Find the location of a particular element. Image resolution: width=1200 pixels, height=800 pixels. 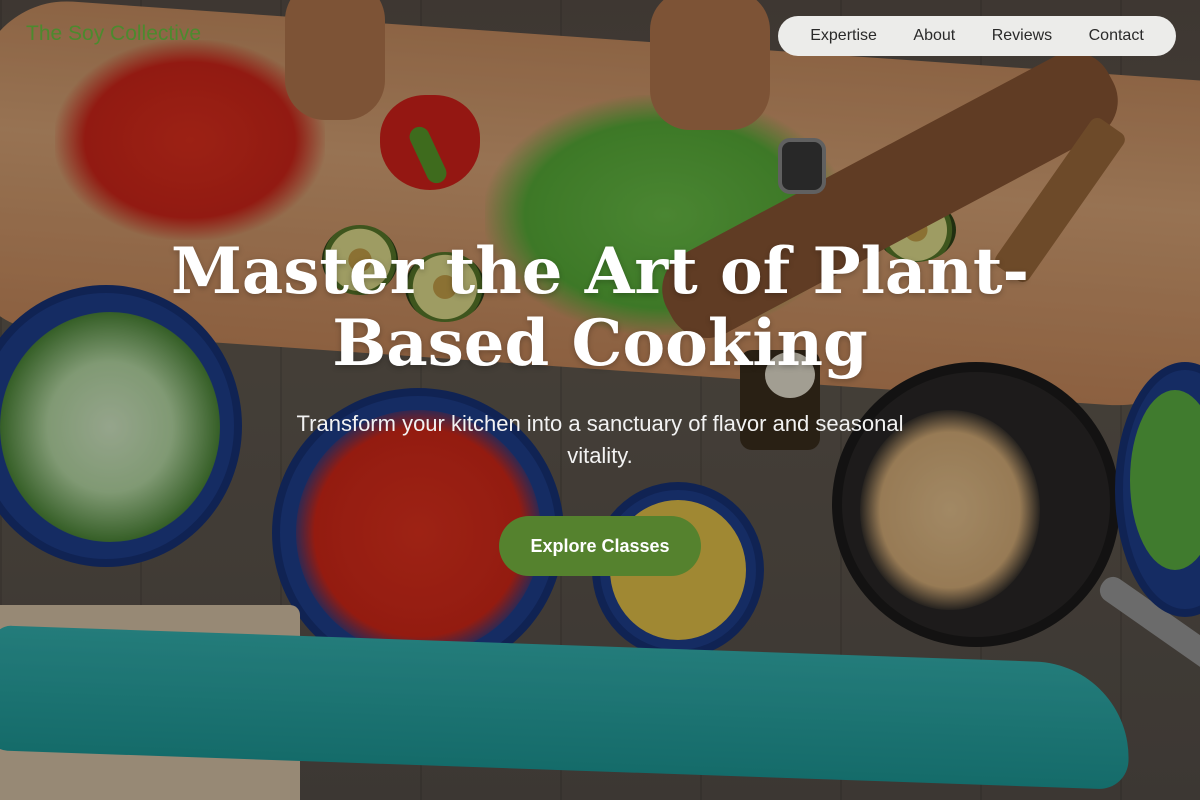

main-nav: Expertise About Reviews Contact is located at coordinates (977, 36).